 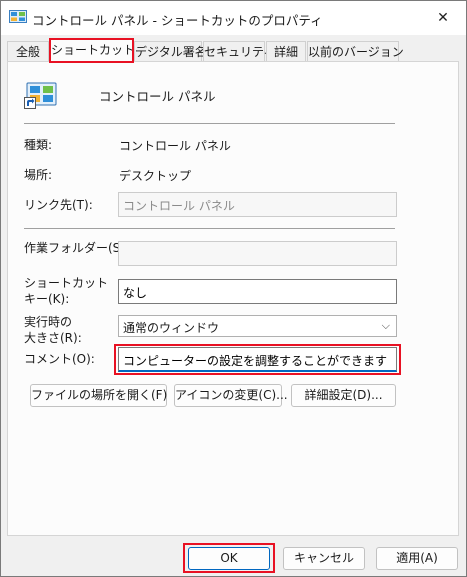 What do you see at coordinates (229, 558) in the screenshot?
I see `ok-button: OK` at bounding box center [229, 558].